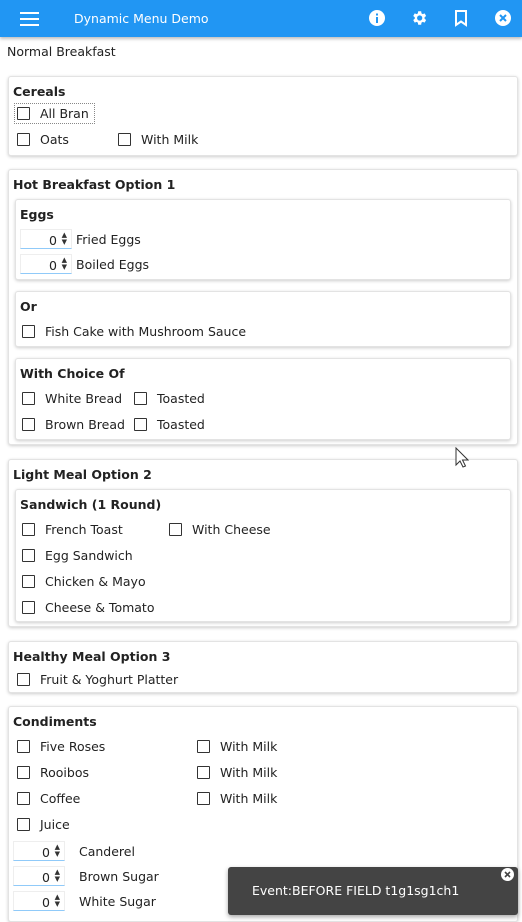 This screenshot has height=922, width=522. I want to click on white-toasted-label: Toasted, so click(181, 398).